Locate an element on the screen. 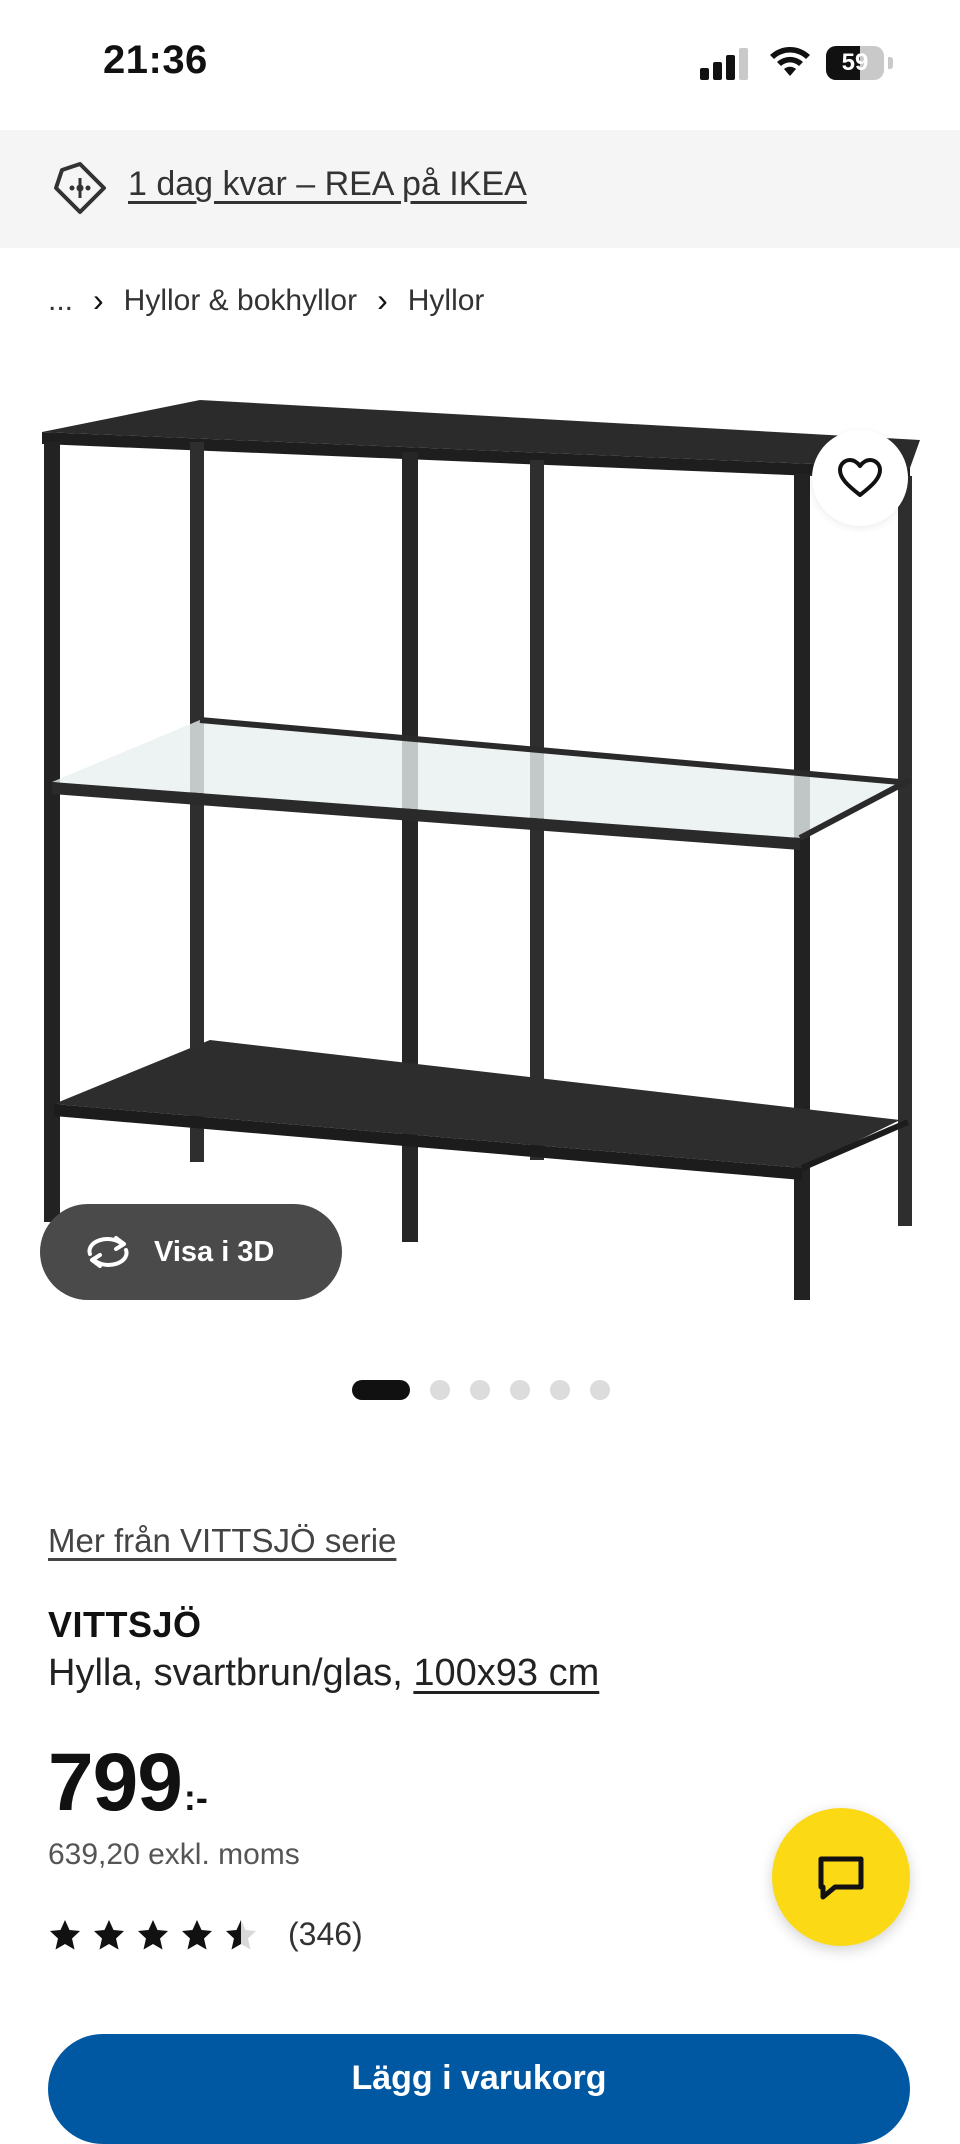 The height and width of the screenshot is (2144, 960). breadcrumb: ... › Hyllor & bokhyllor › Hyllor is located at coordinates (266, 300).